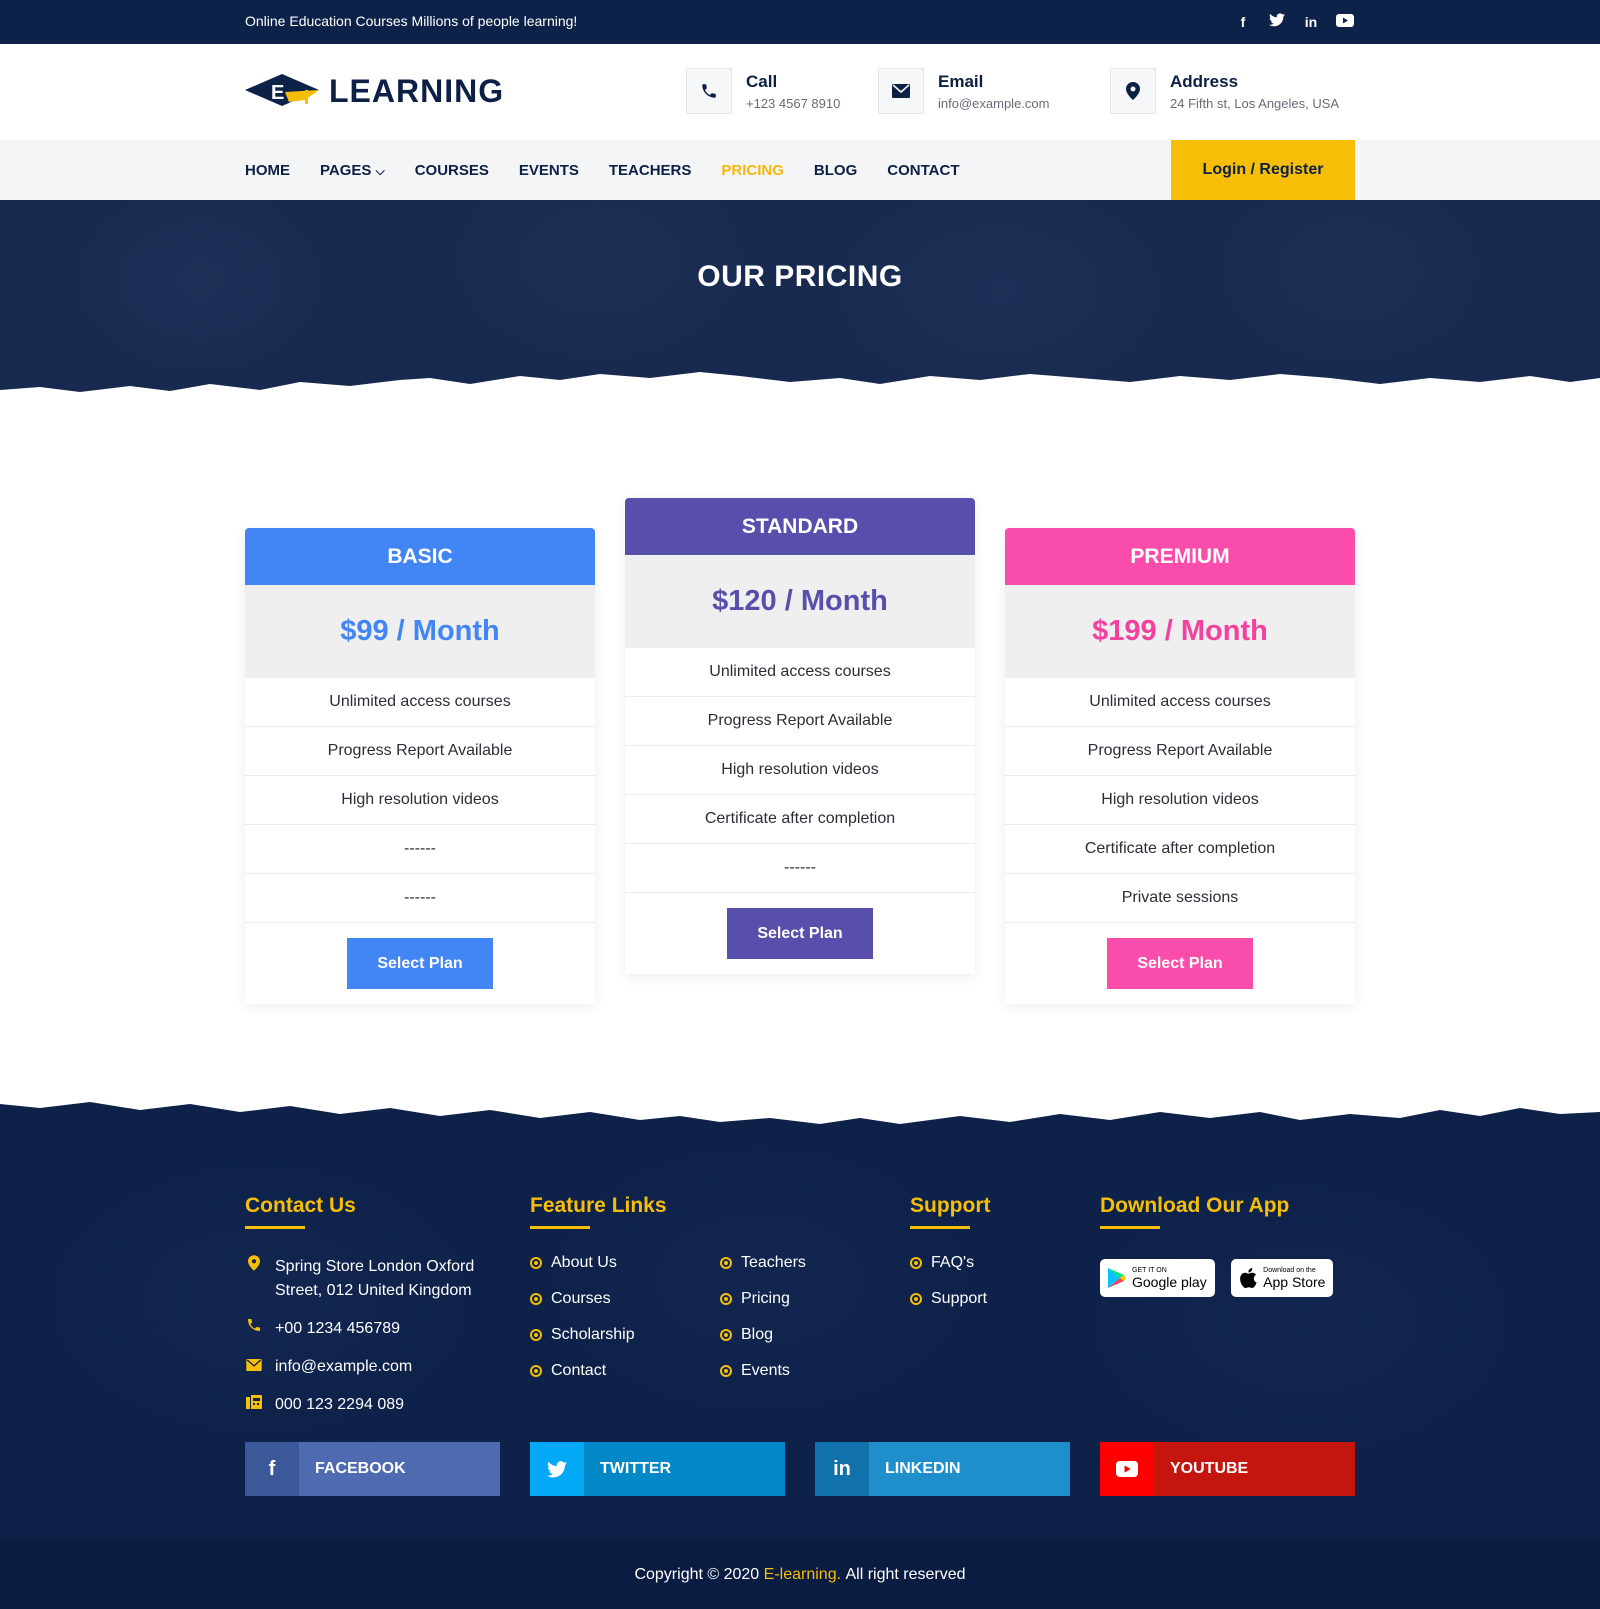 The image size is (1600, 1609). Describe the element at coordinates (300, 1205) in the screenshot. I see `footer-contact-title: Contact Us` at that location.